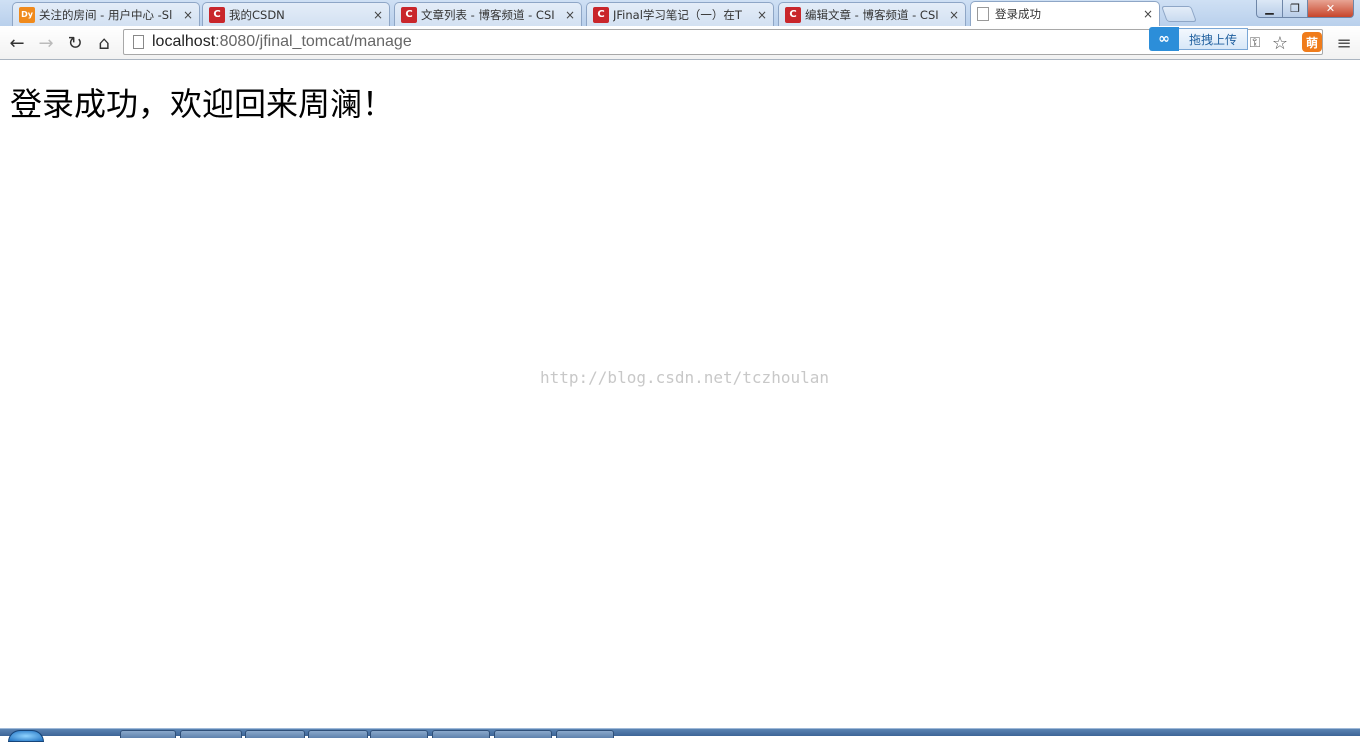 This screenshot has height=742, width=1360. Describe the element at coordinates (46, 43) in the screenshot. I see `forward-button: →` at that location.